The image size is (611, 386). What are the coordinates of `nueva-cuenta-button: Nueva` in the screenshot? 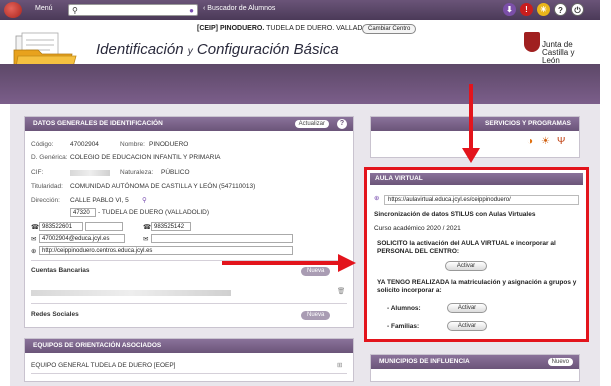 It's located at (316, 271).